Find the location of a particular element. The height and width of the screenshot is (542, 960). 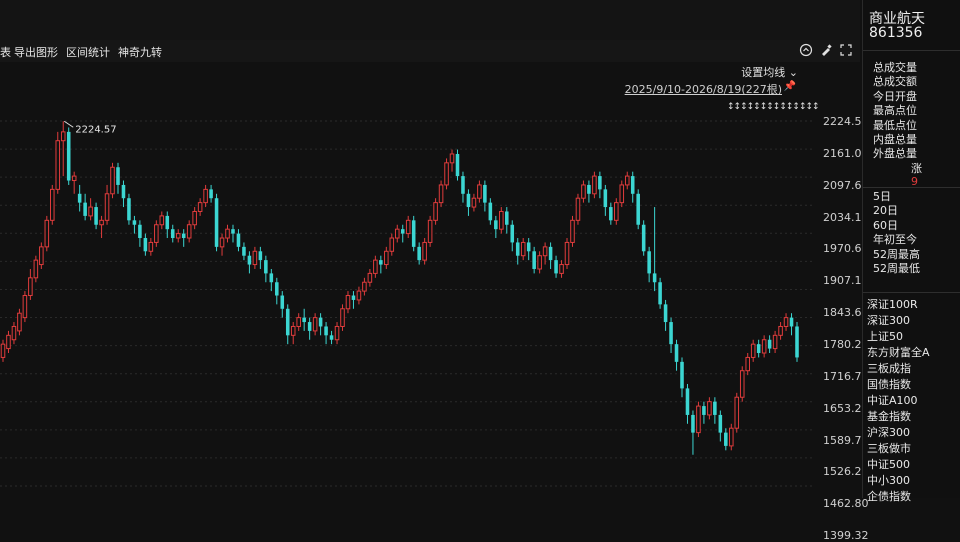

fullscreen-icon is located at coordinates (846, 50).